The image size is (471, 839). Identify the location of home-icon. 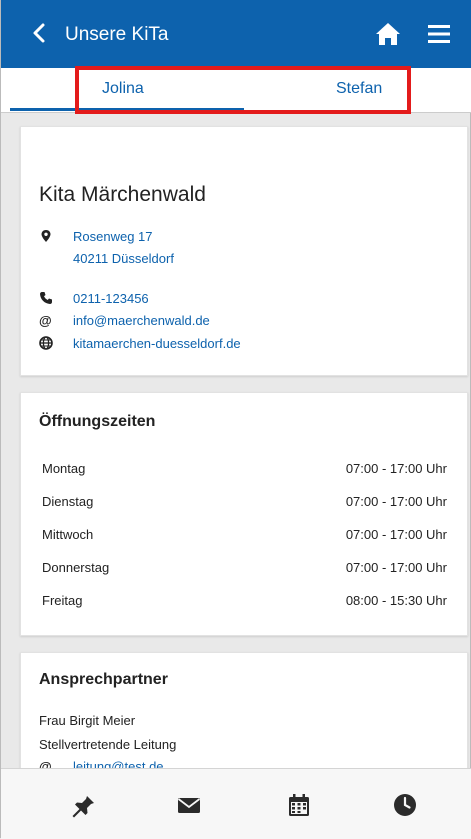
(388, 34).